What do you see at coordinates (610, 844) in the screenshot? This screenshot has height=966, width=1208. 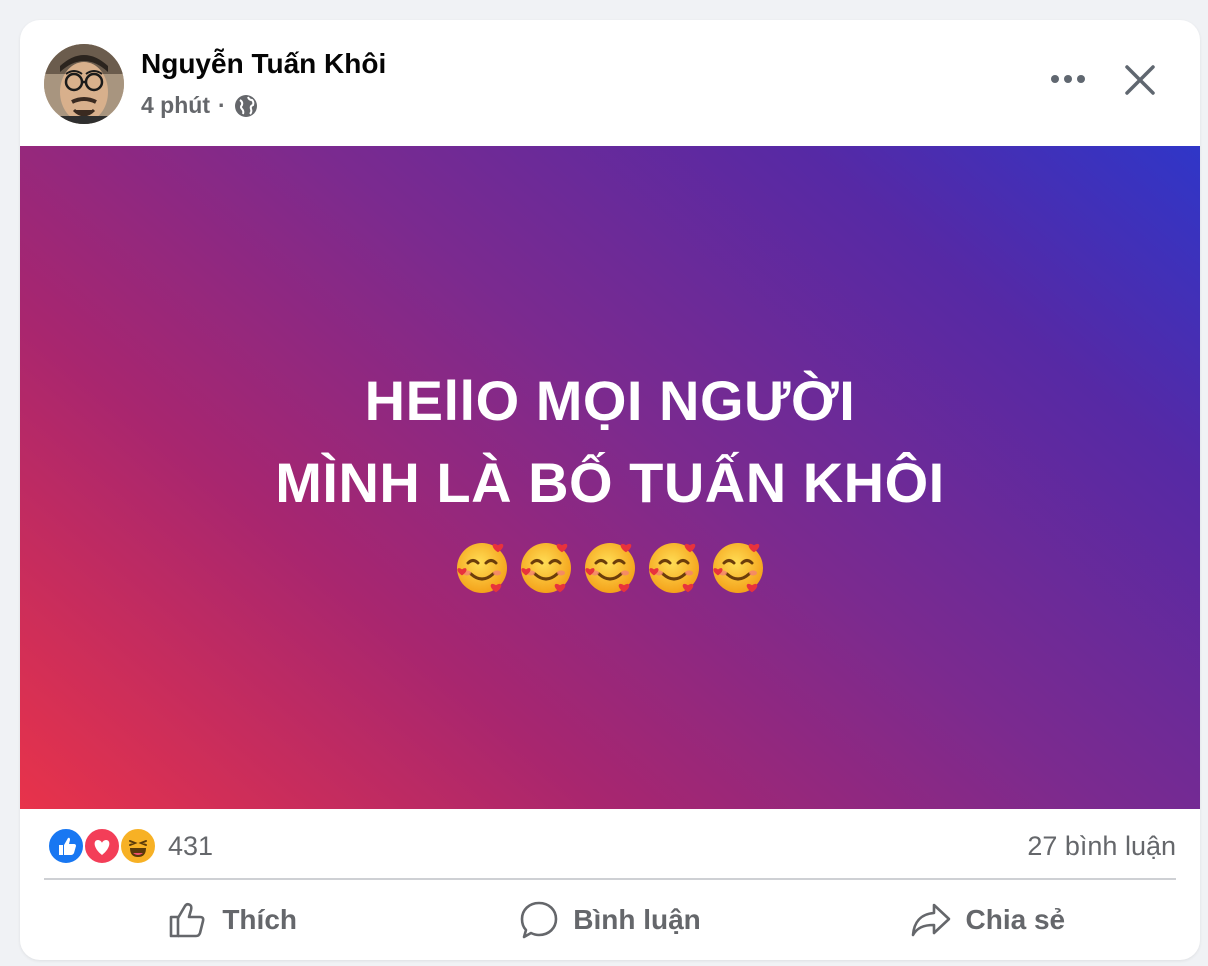 I see `reactions-summary: 431 27 bình luận` at bounding box center [610, 844].